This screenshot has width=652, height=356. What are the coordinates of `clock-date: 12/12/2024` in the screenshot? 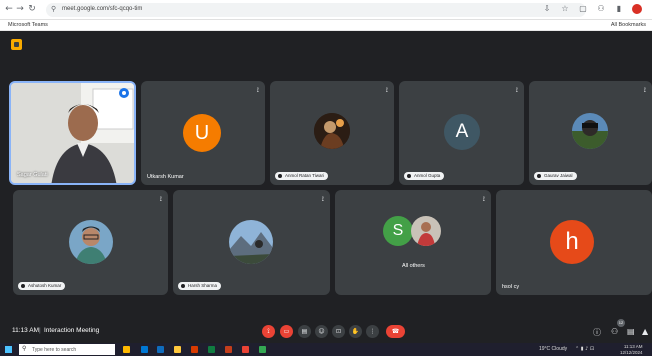 It's located at (631, 352).